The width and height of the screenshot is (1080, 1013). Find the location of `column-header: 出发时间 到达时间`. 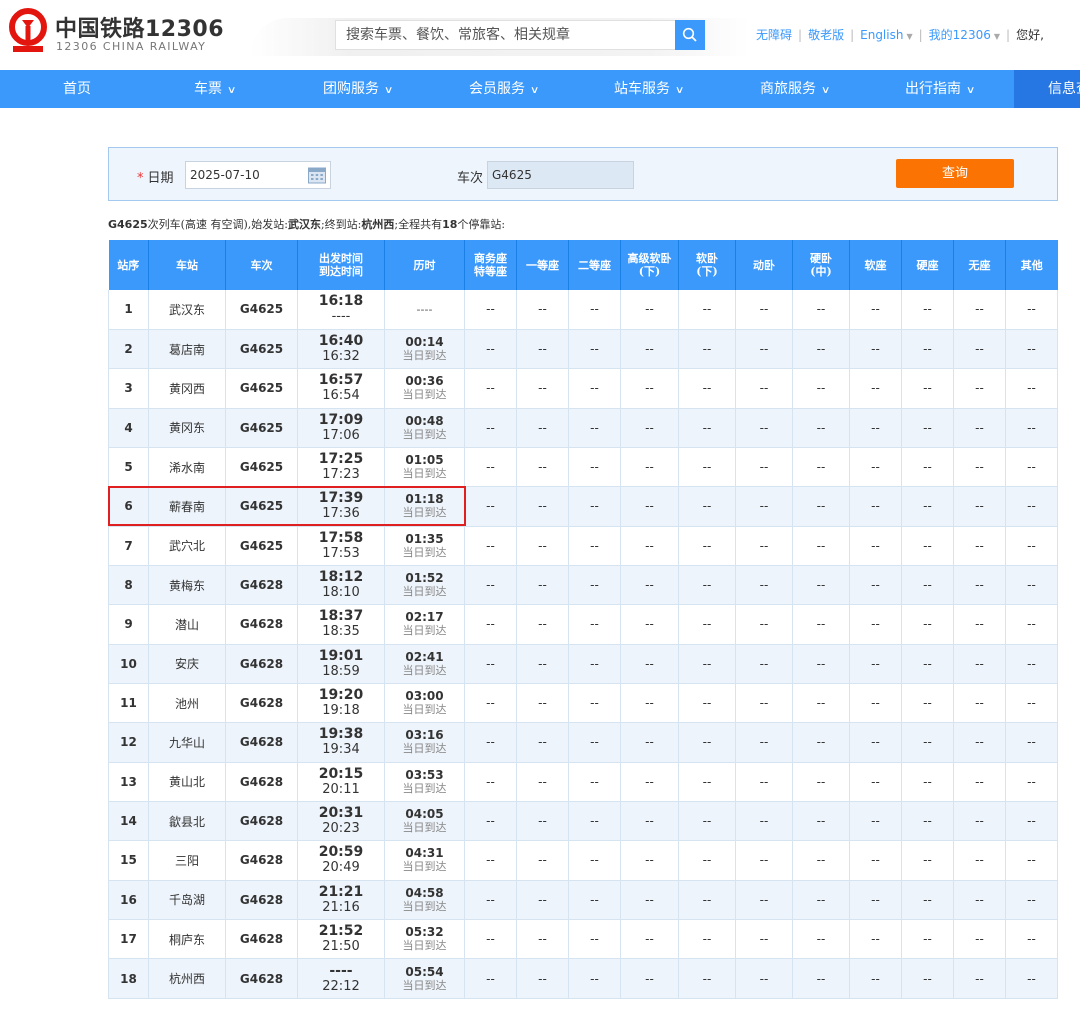

column-header: 出发时间 到达时间 is located at coordinates (341, 265).